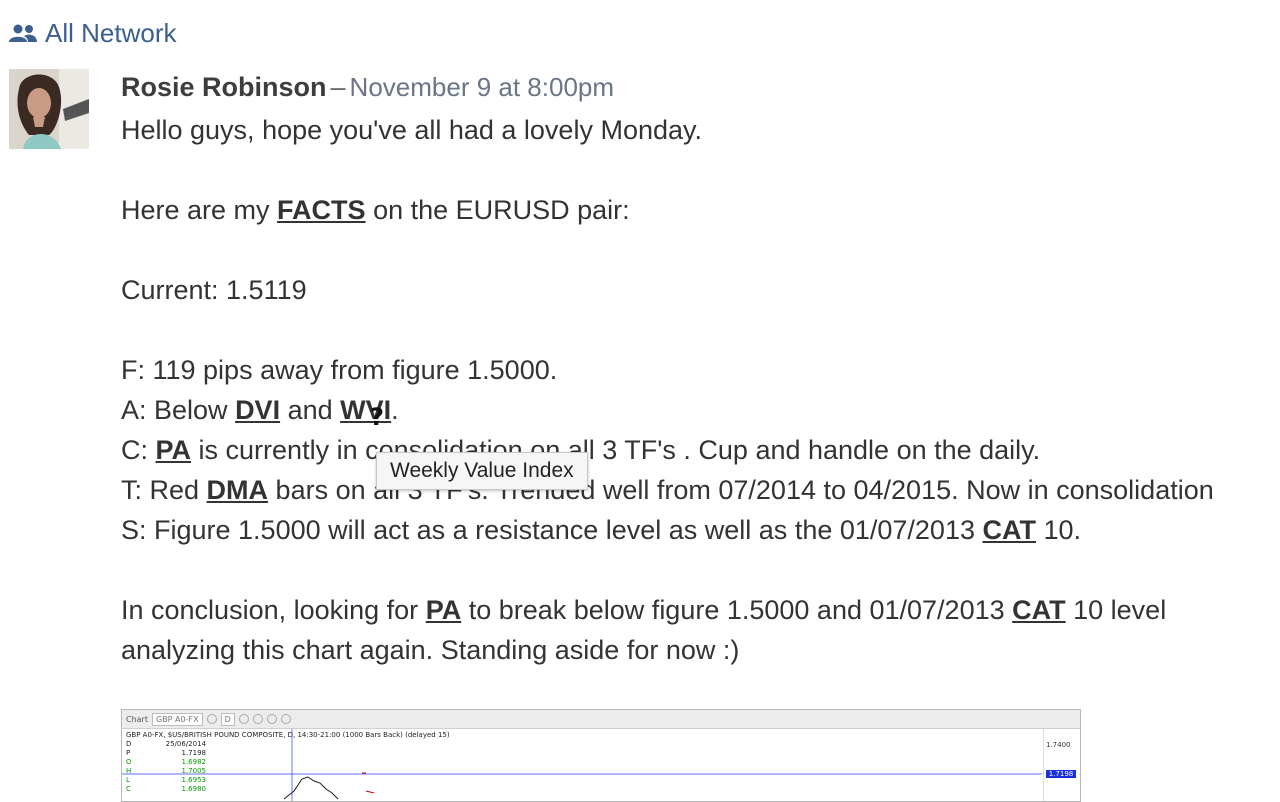 The width and height of the screenshot is (1280, 802). Describe the element at coordinates (339, 370) in the screenshot. I see `text: F: 119 pips away from figure 1.5000.` at that location.